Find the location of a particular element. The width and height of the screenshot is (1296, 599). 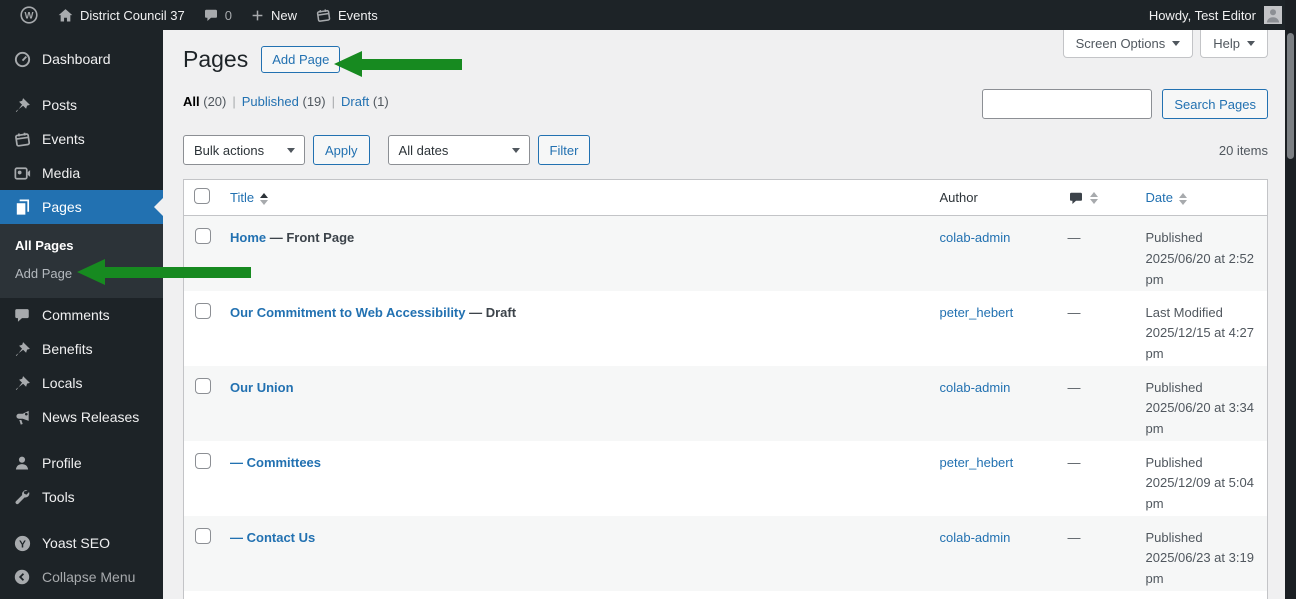

page-title-link: Our Commitment to Web Accessibility is located at coordinates (348, 312).